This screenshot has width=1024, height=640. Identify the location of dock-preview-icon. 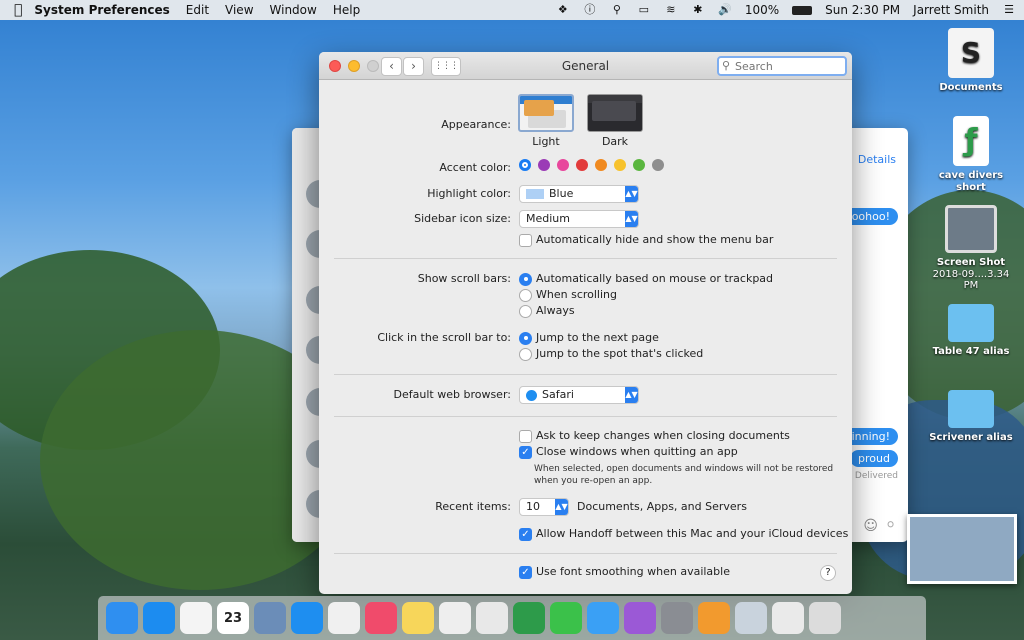
(270, 618).